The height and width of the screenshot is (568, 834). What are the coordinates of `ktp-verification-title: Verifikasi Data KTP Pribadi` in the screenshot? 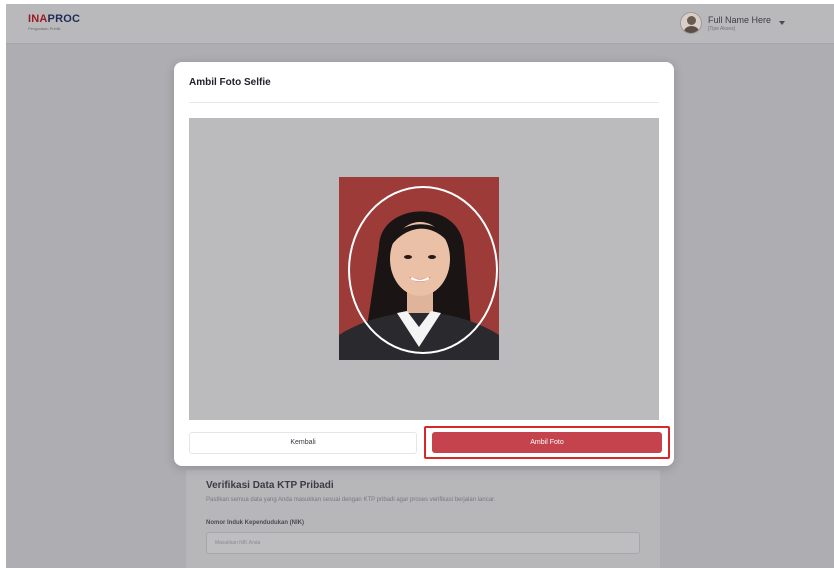 It's located at (270, 485).